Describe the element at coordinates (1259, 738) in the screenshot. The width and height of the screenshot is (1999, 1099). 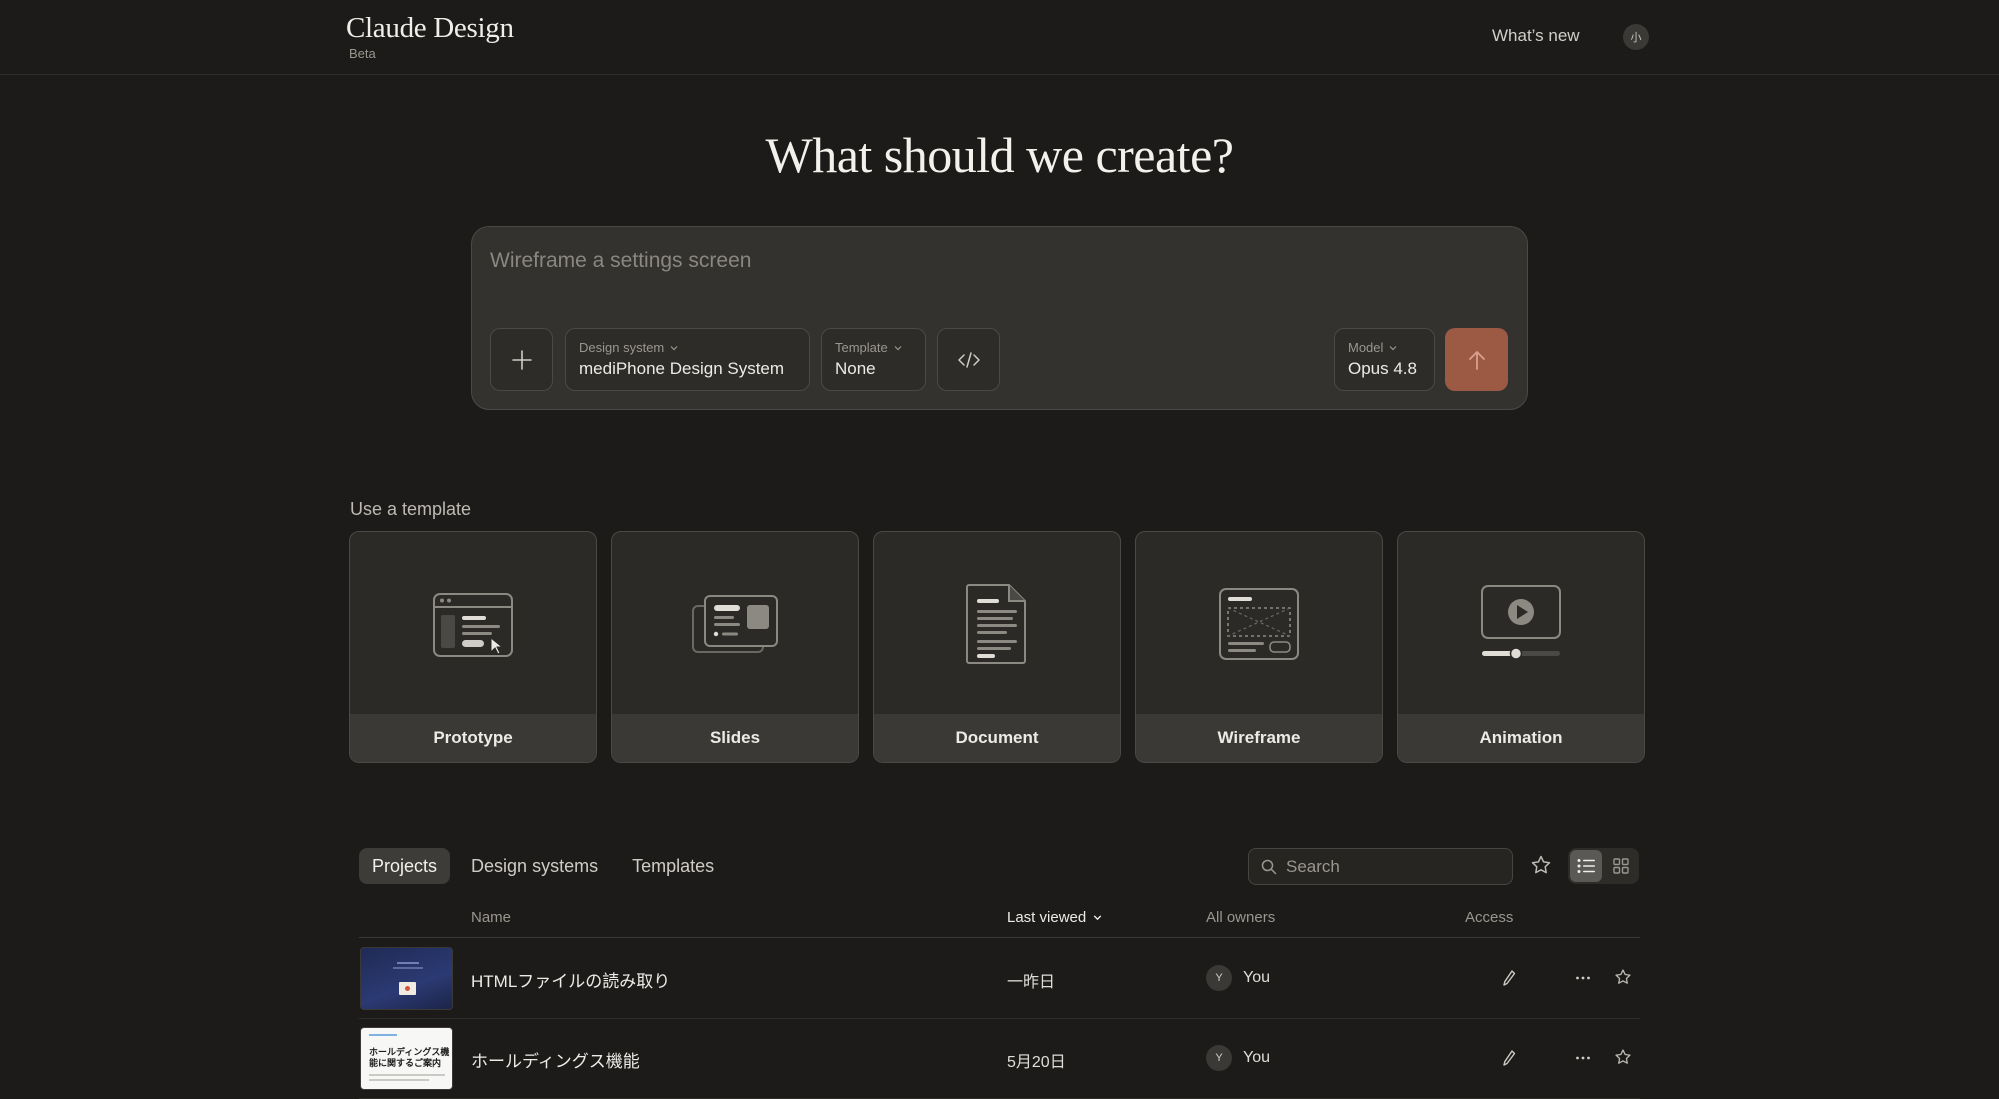
I see `template-card-label: Wireframe` at that location.